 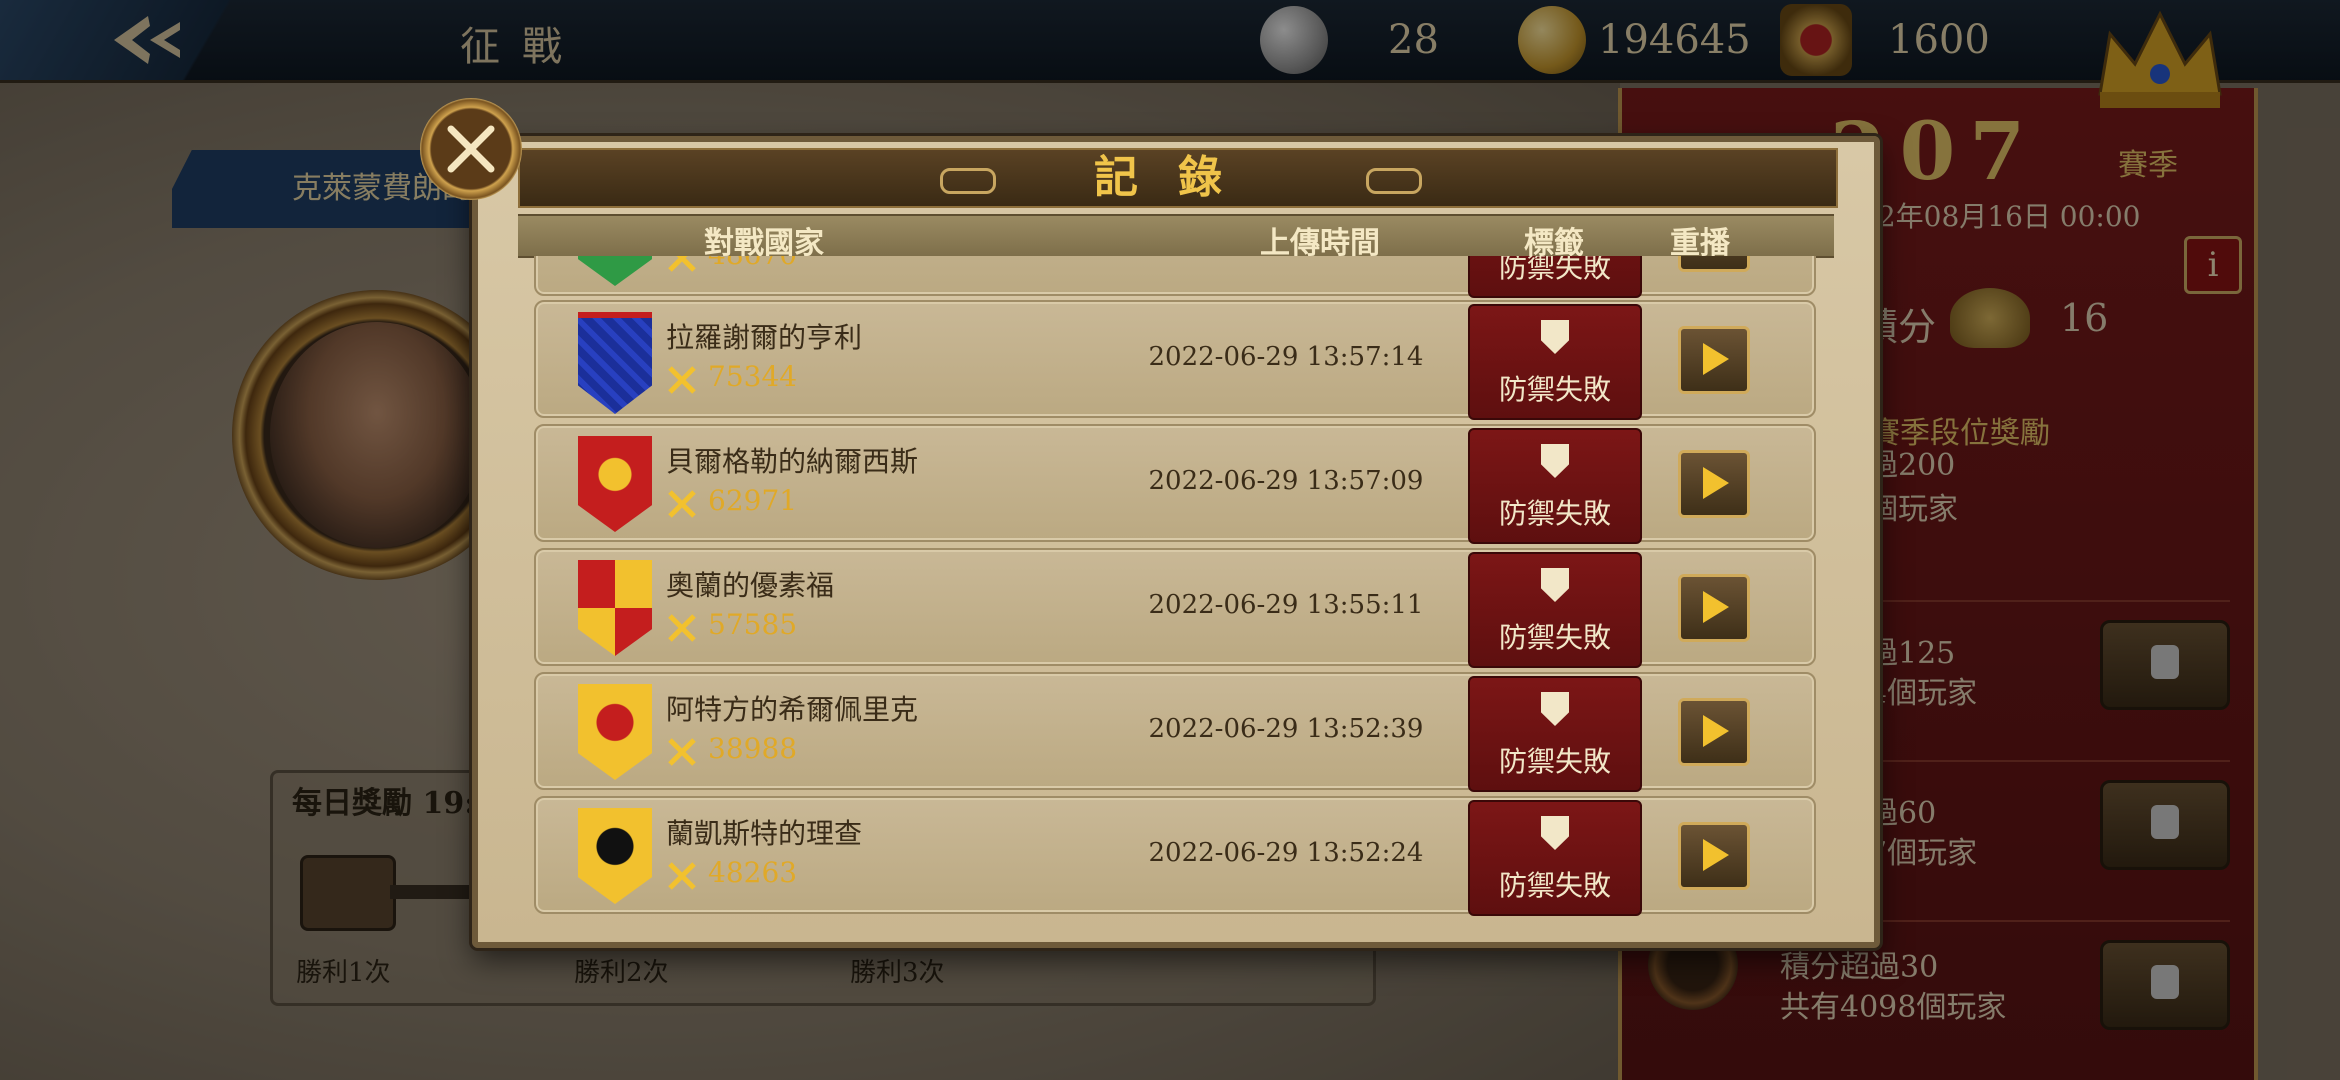 What do you see at coordinates (753, 872) in the screenshot?
I see `record-power: 48263` at bounding box center [753, 872].